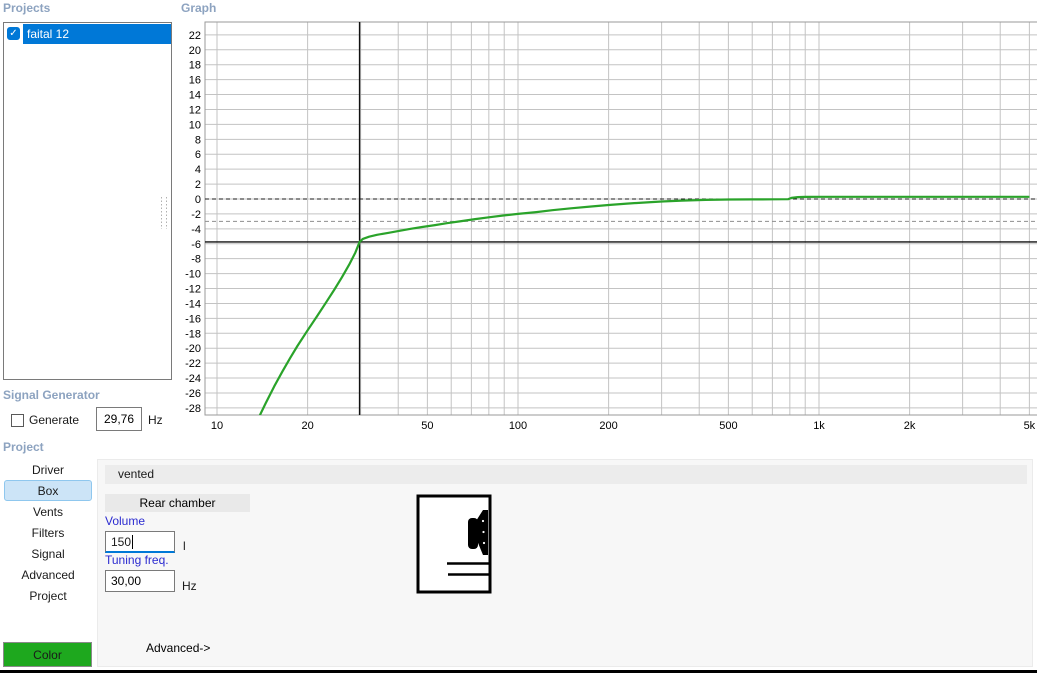 This screenshot has height=673, width=1037. Describe the element at coordinates (198, 200) in the screenshot. I see `svg-text: 0` at that location.